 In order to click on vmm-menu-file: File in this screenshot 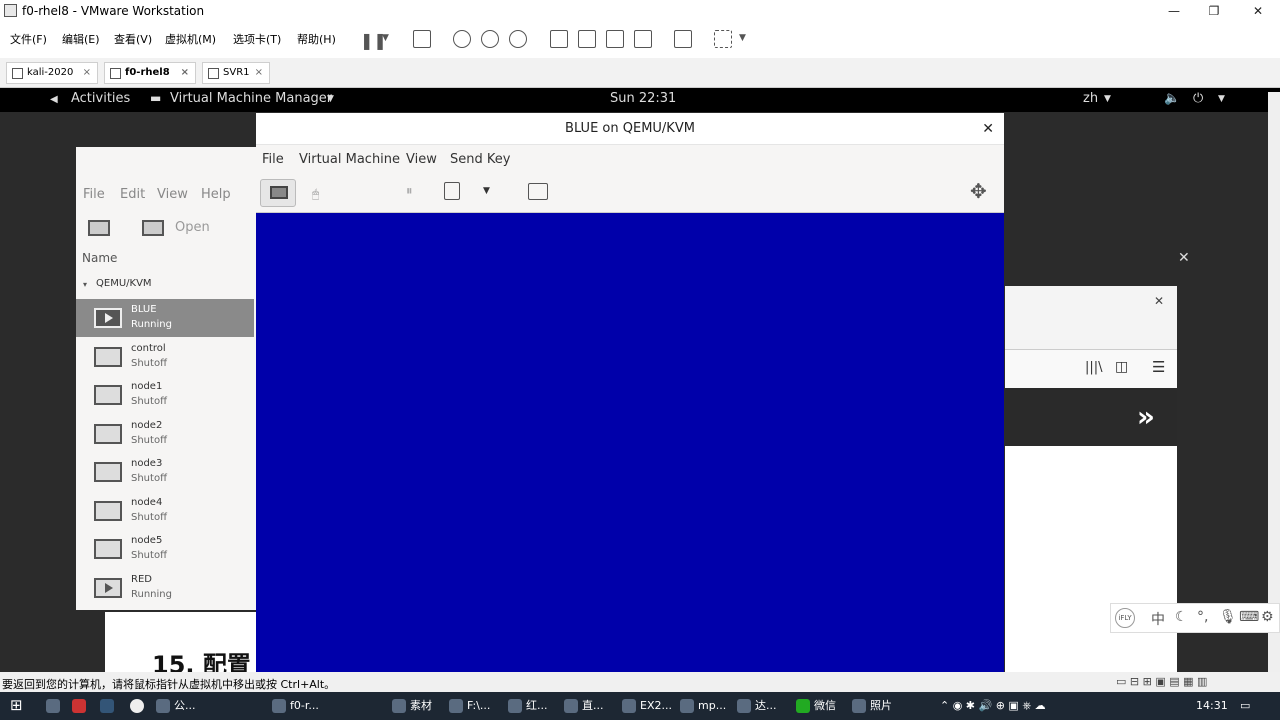, I will do `click(94, 194)`.